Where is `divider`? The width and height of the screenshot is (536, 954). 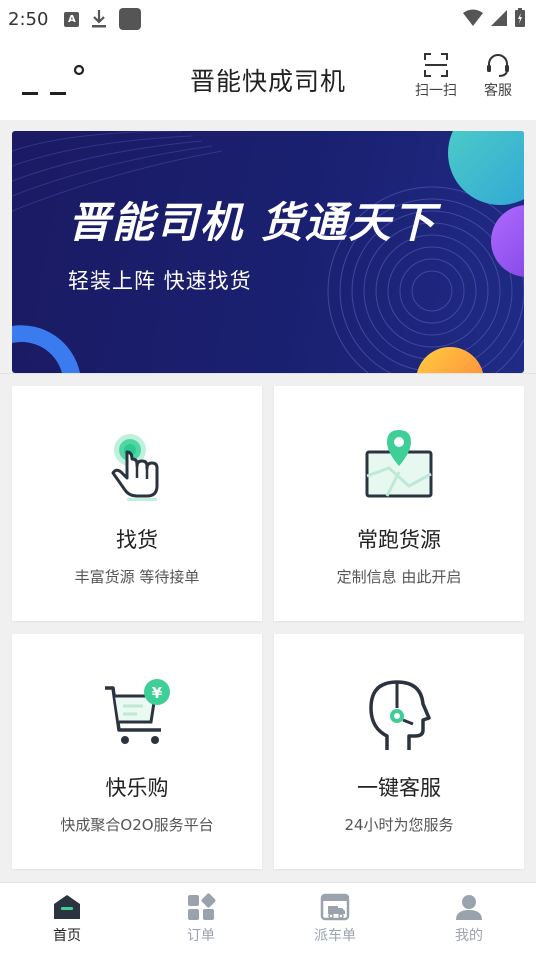
divider is located at coordinates (268, 373).